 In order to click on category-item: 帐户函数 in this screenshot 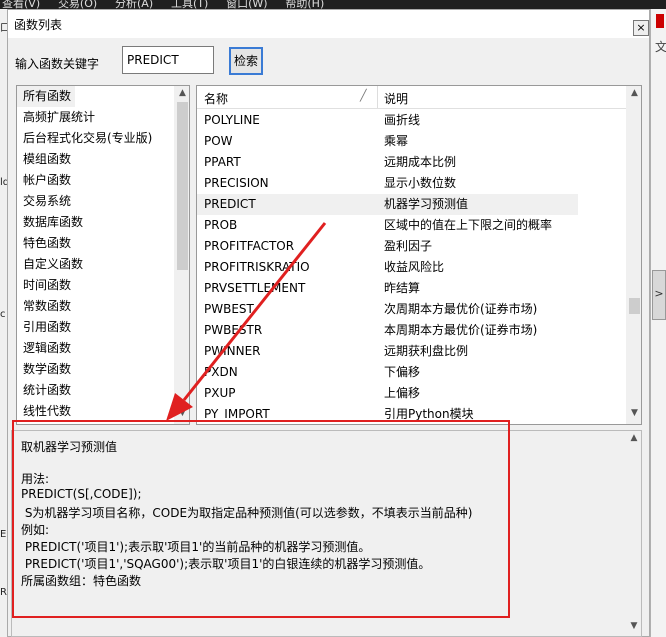, I will do `click(95, 180)`.